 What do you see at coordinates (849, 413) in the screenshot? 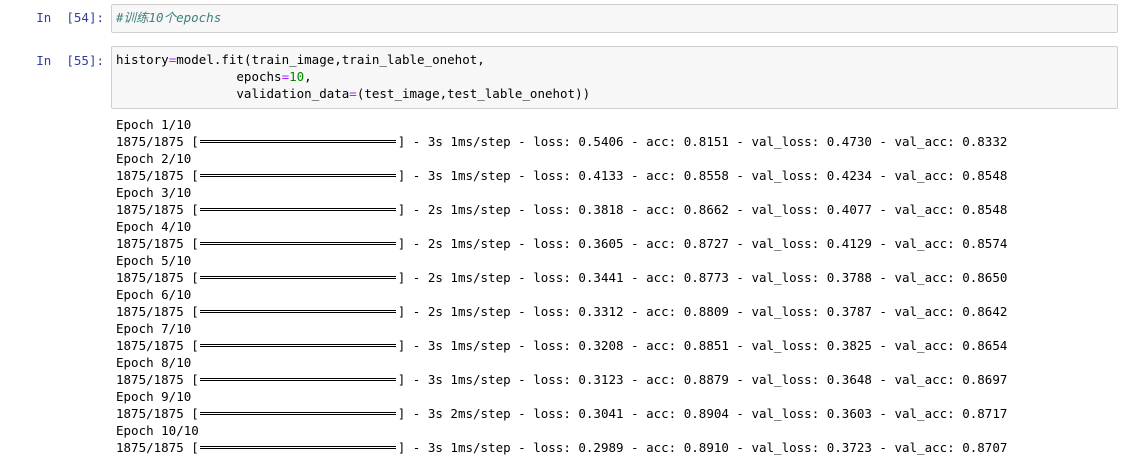
I see `val-loss-value: 0.3603` at bounding box center [849, 413].